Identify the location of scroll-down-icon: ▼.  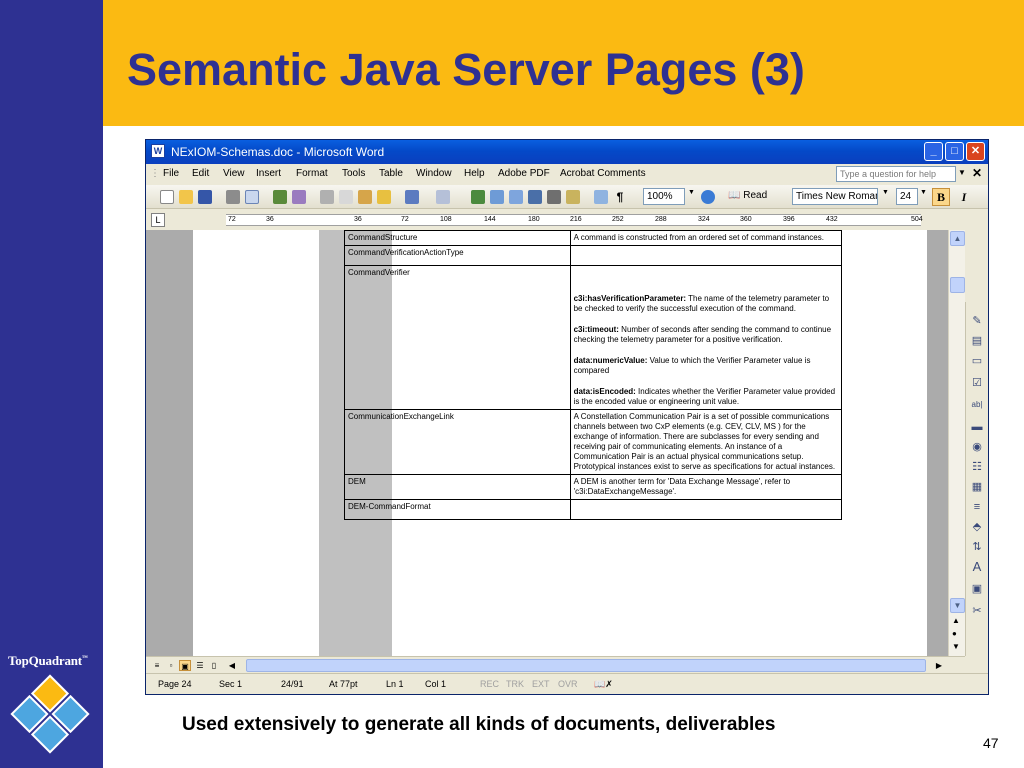
(957, 605).